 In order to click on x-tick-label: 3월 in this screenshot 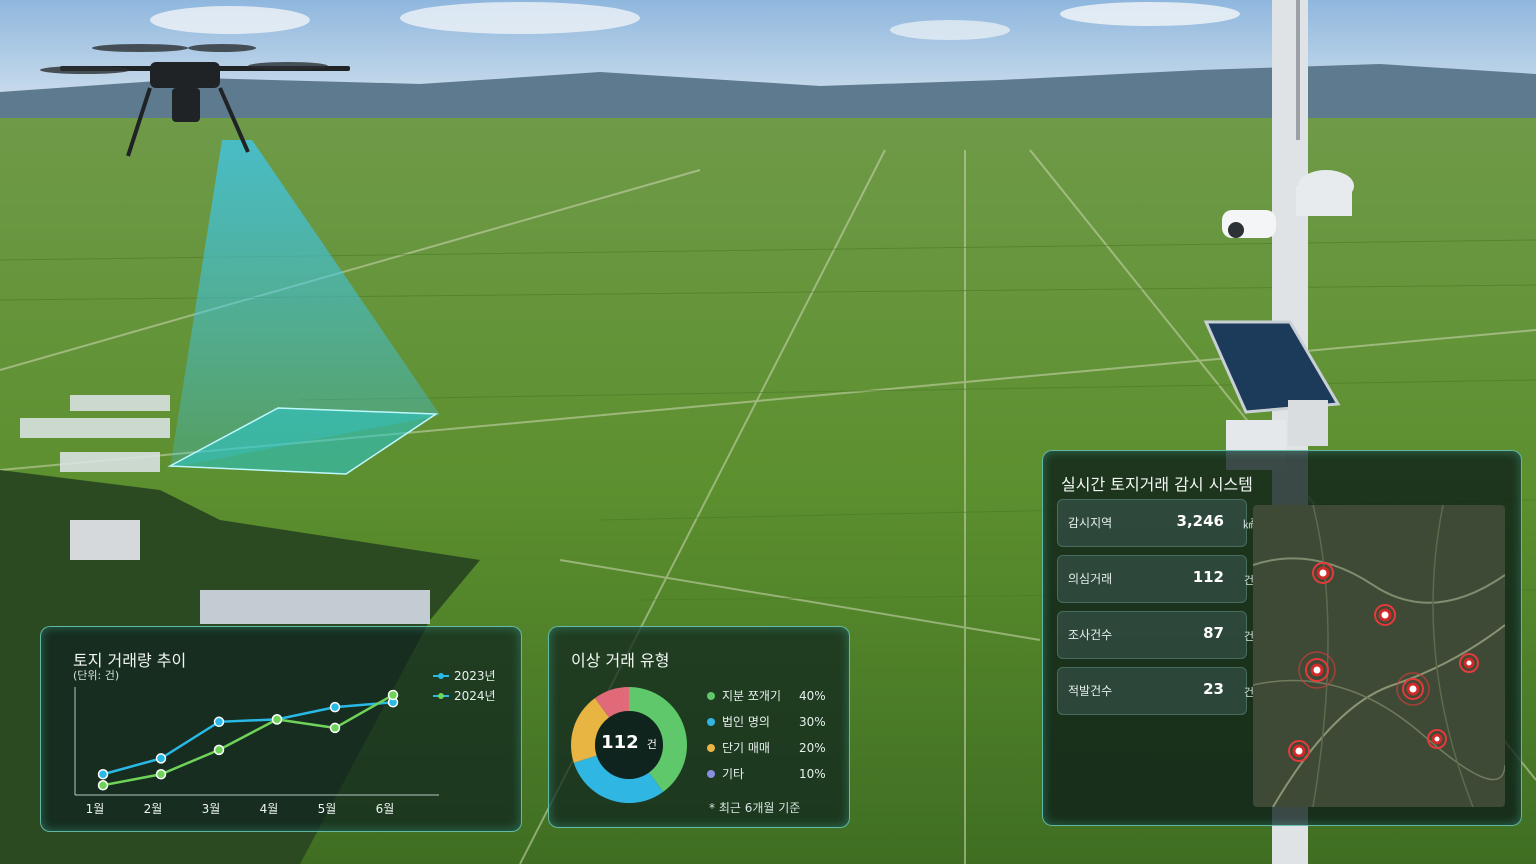, I will do `click(211, 809)`.